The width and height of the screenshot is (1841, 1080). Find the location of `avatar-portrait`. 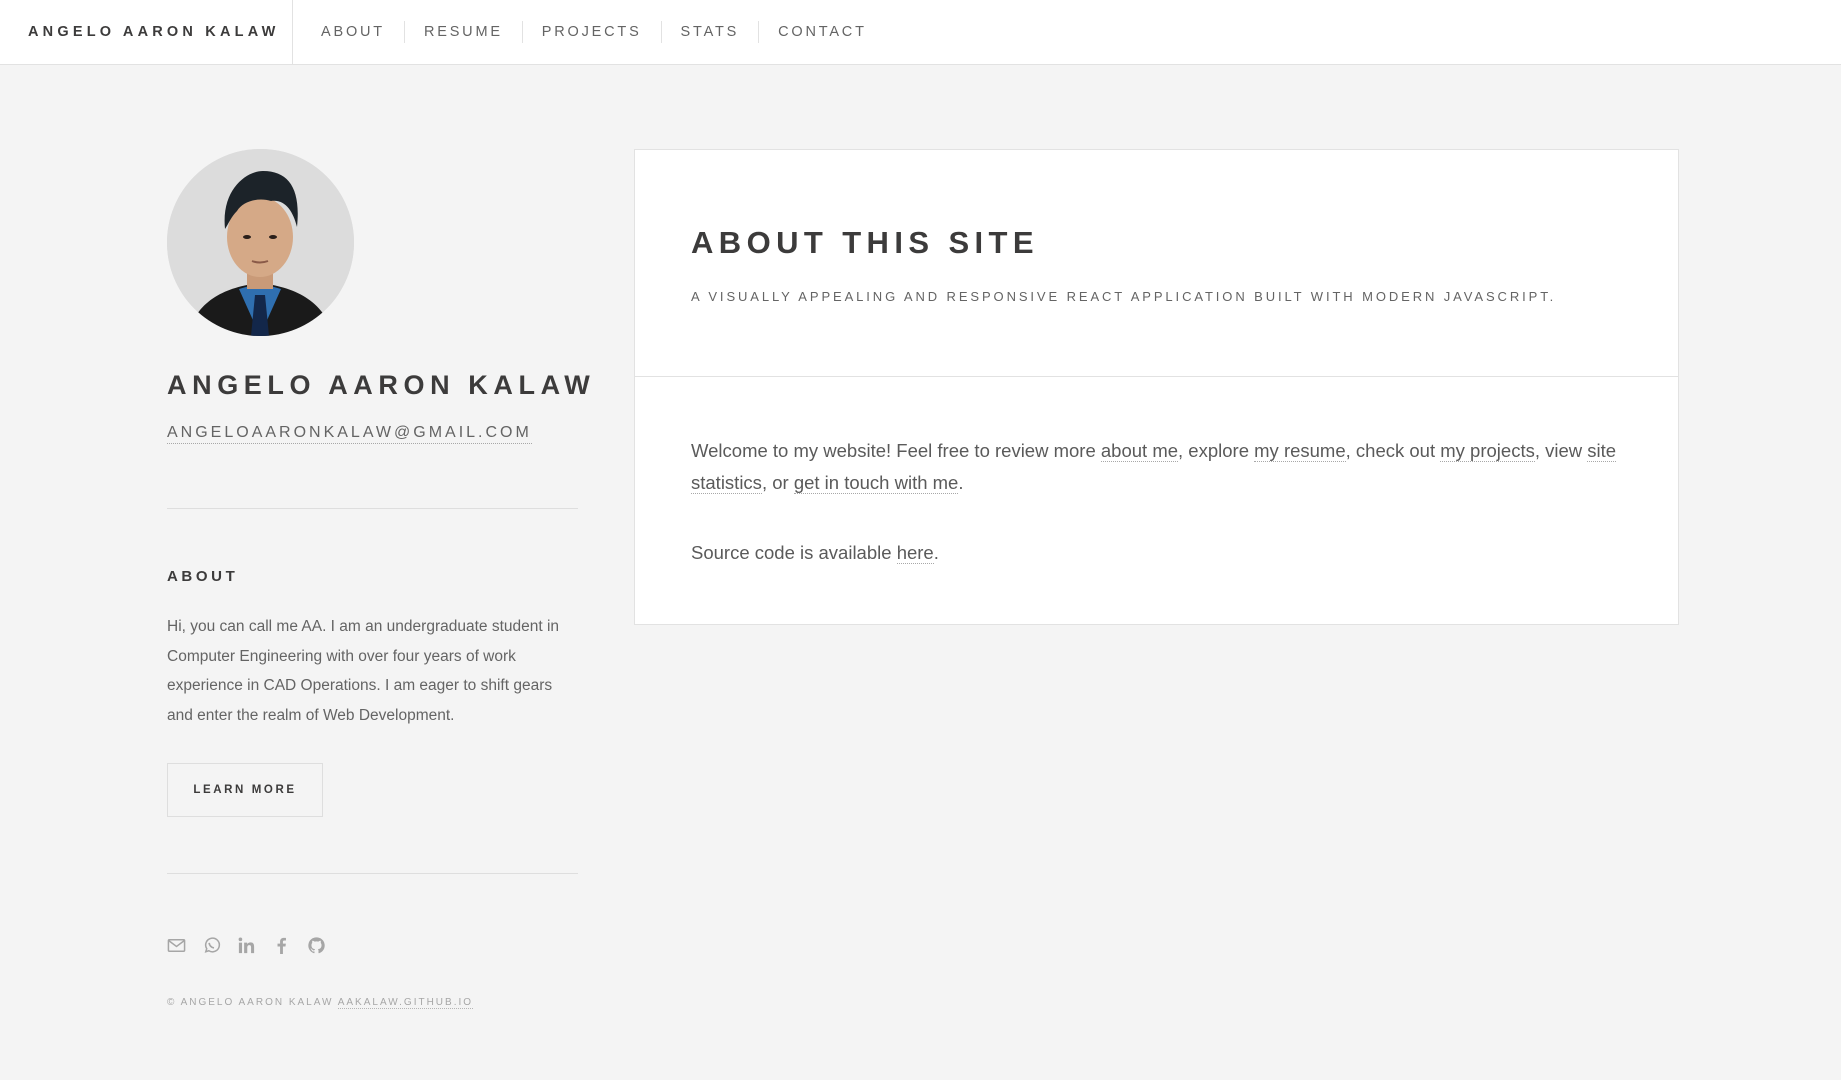

avatar-portrait is located at coordinates (260, 242).